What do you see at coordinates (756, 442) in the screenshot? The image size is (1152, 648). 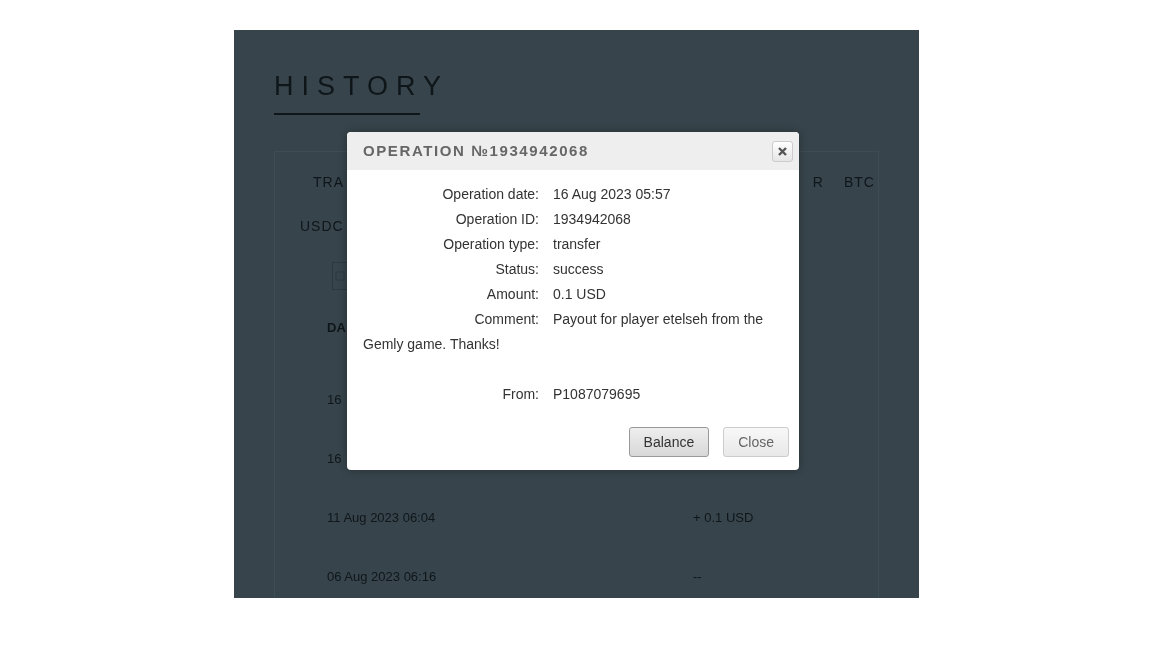 I see `close-button: Close` at bounding box center [756, 442].